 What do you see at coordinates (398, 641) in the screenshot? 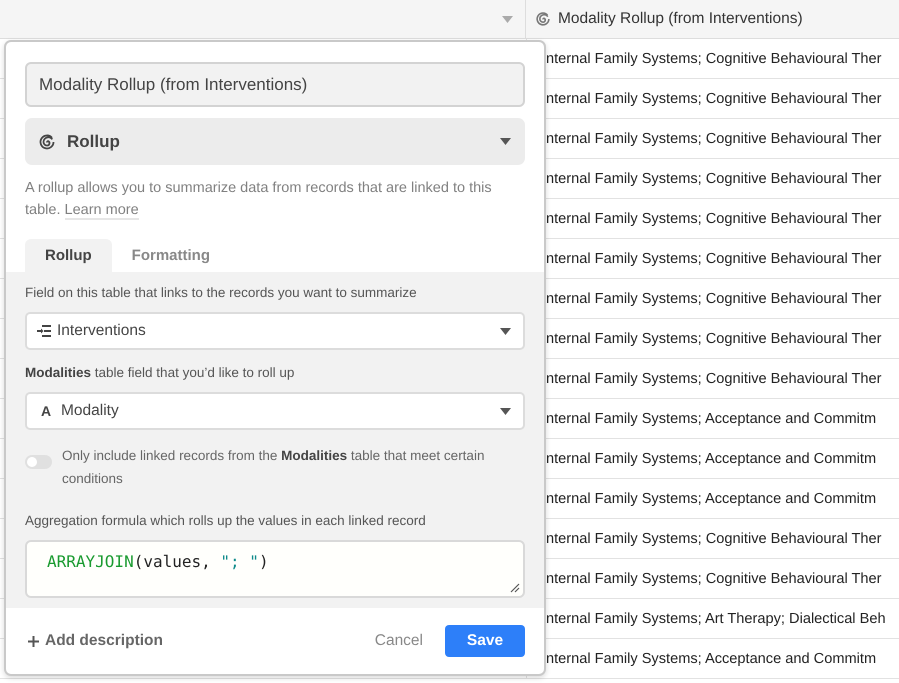
I see `cancel-button: Cancel` at bounding box center [398, 641].